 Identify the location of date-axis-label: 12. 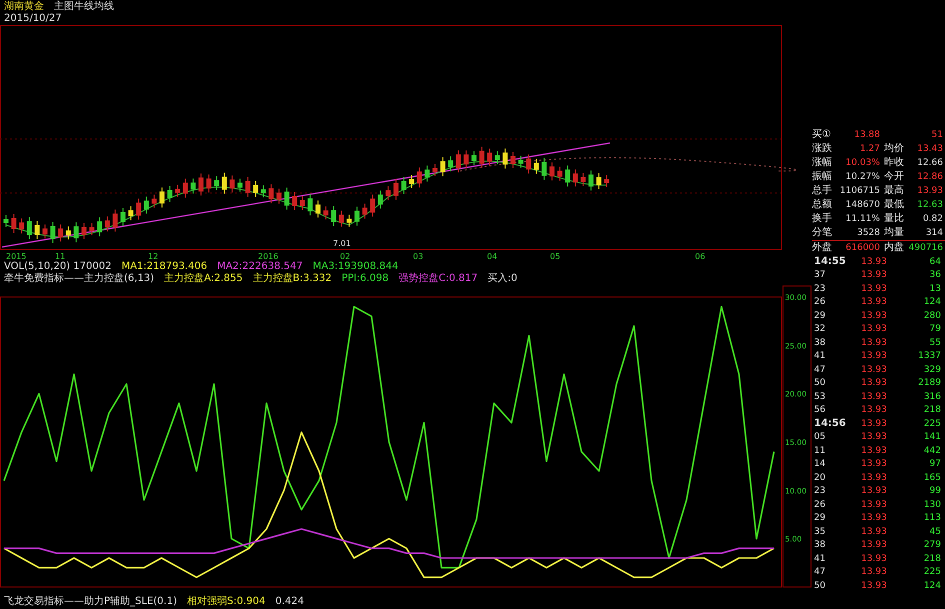
(153, 256).